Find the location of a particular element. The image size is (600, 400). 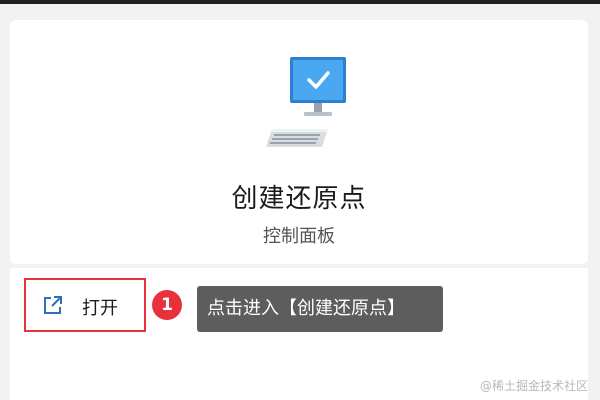

monitor-checkmark-icon is located at coordinates (306, 102).